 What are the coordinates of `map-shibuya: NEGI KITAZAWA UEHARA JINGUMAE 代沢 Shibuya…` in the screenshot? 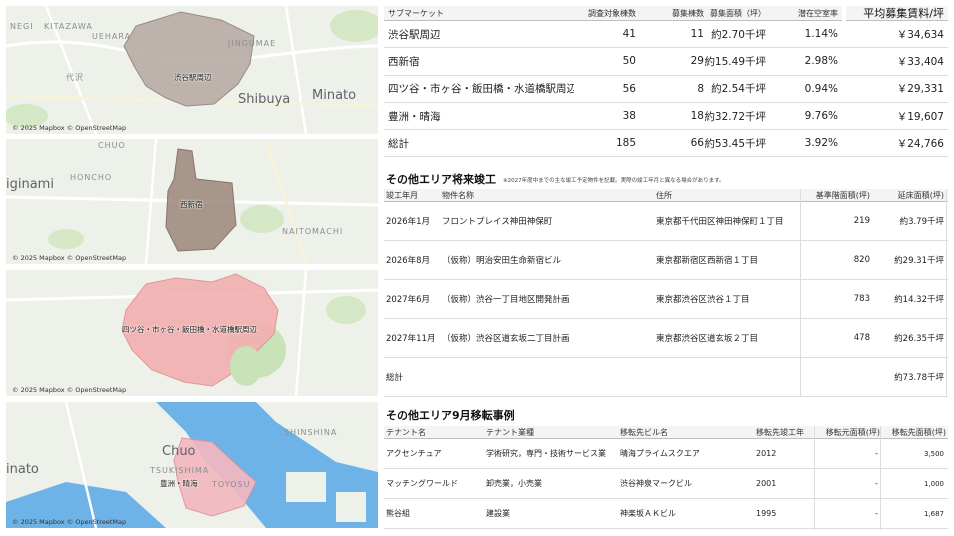 It's located at (192, 70).